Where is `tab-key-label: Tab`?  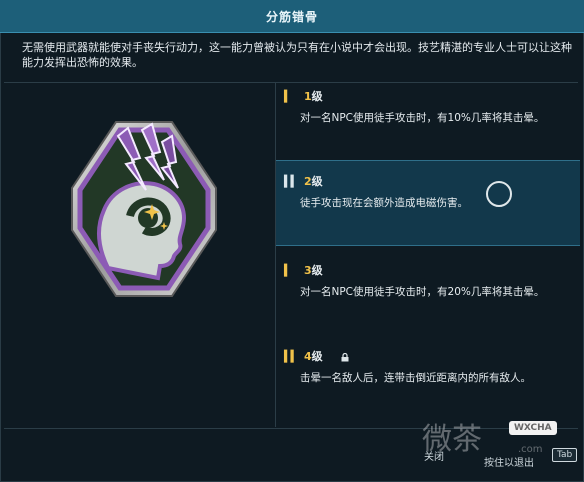 tab-key-label: Tab is located at coordinates (565, 455).